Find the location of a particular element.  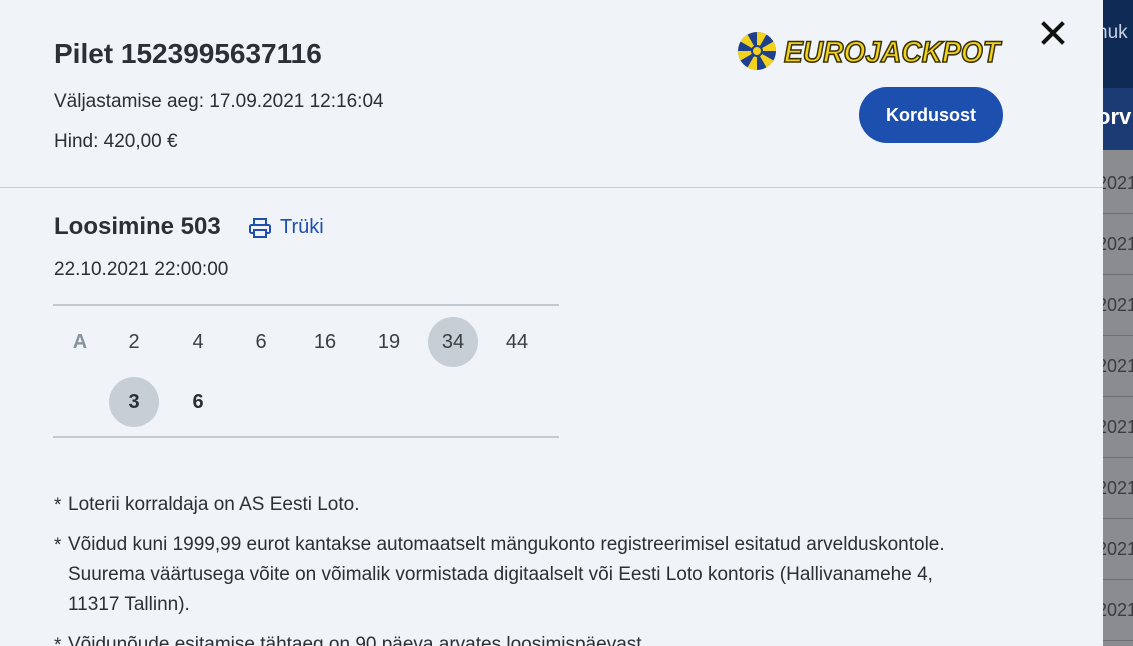

note-text: Loterii korraldaja on AS Eesti Loto. is located at coordinates (214, 504).